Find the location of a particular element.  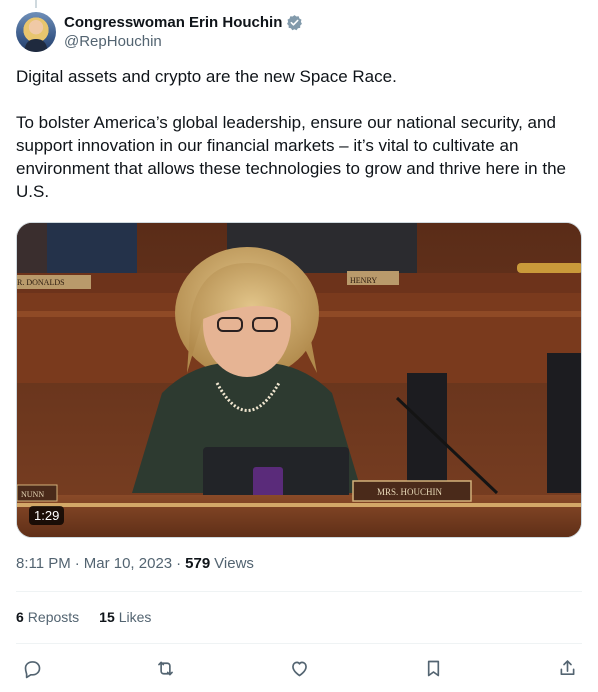

likes-stat: 15 Likes is located at coordinates (125, 617).